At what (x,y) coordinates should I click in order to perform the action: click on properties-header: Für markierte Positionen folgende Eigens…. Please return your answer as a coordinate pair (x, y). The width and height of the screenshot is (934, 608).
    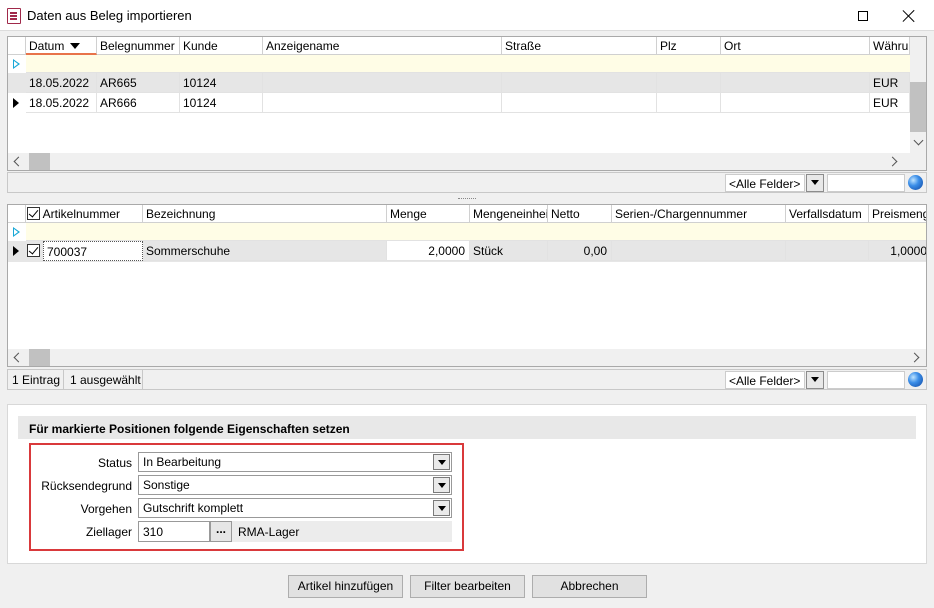
    Looking at the image, I should click on (467, 427).